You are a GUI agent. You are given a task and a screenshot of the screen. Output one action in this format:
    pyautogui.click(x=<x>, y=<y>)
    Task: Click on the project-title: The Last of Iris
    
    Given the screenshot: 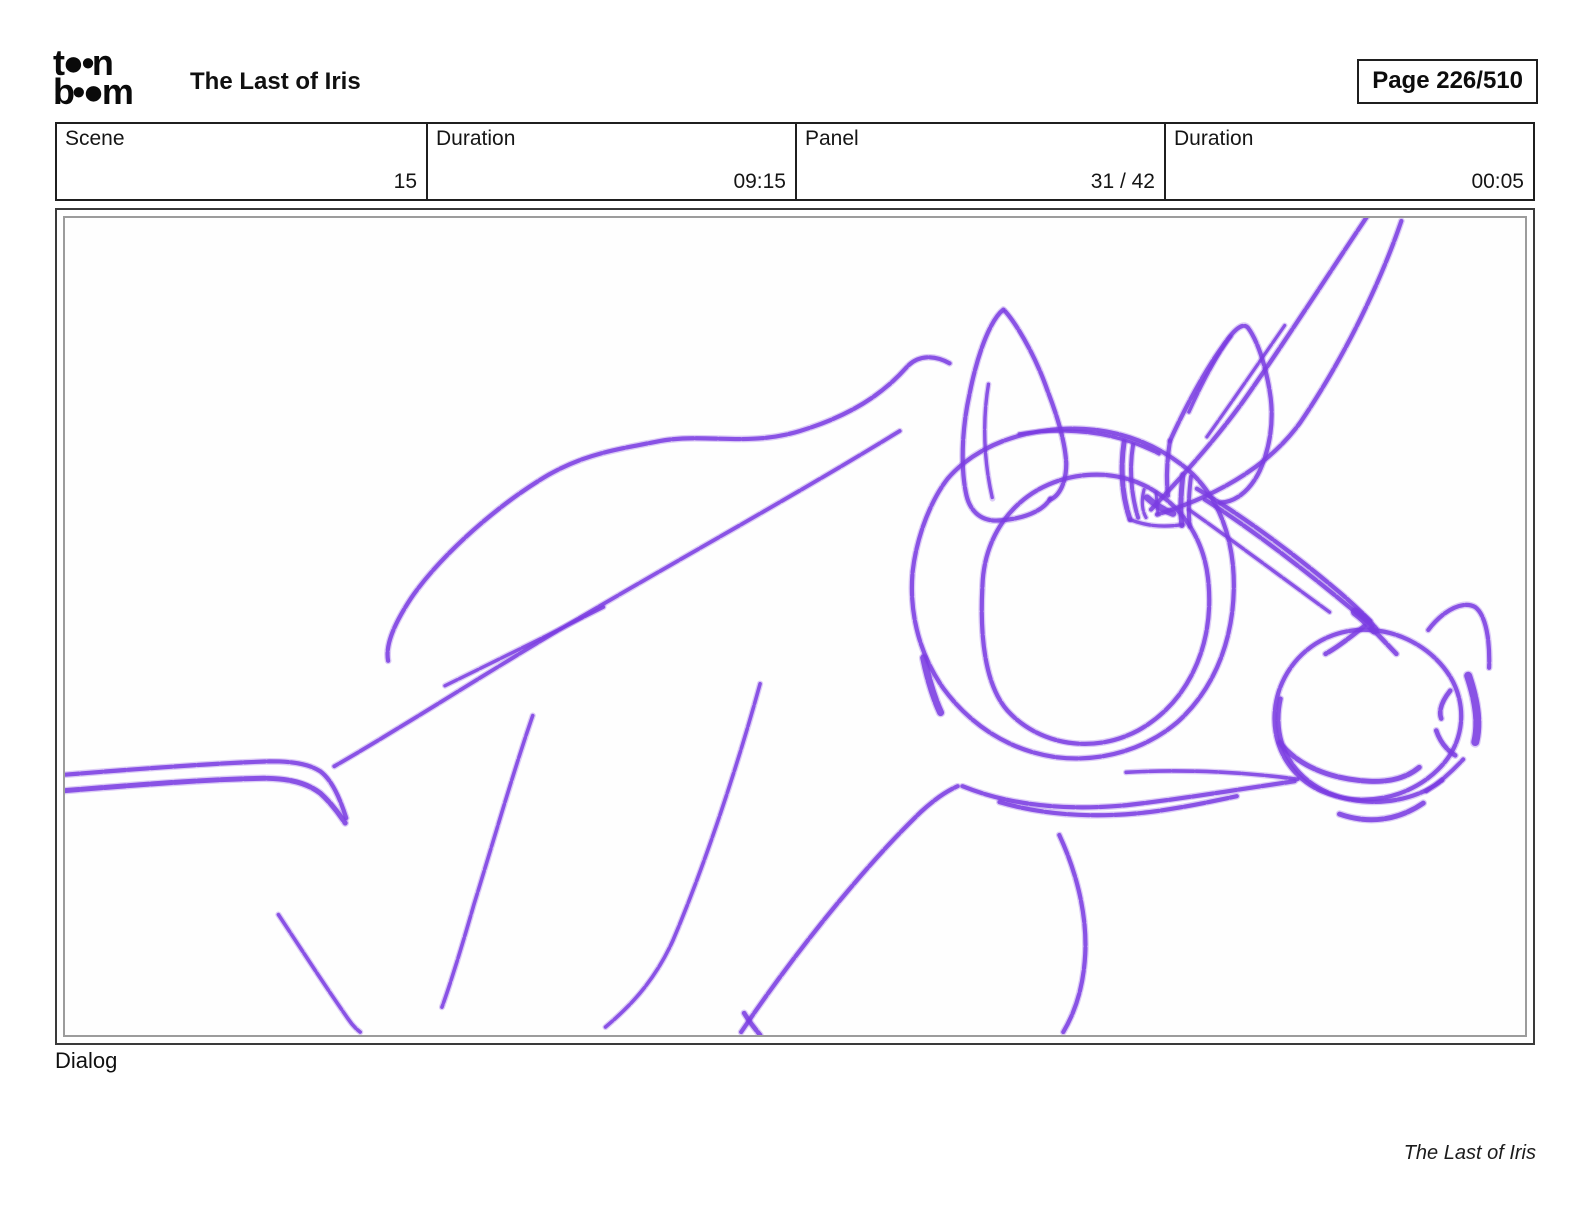 What is the action you would take?
    pyautogui.click(x=275, y=81)
    